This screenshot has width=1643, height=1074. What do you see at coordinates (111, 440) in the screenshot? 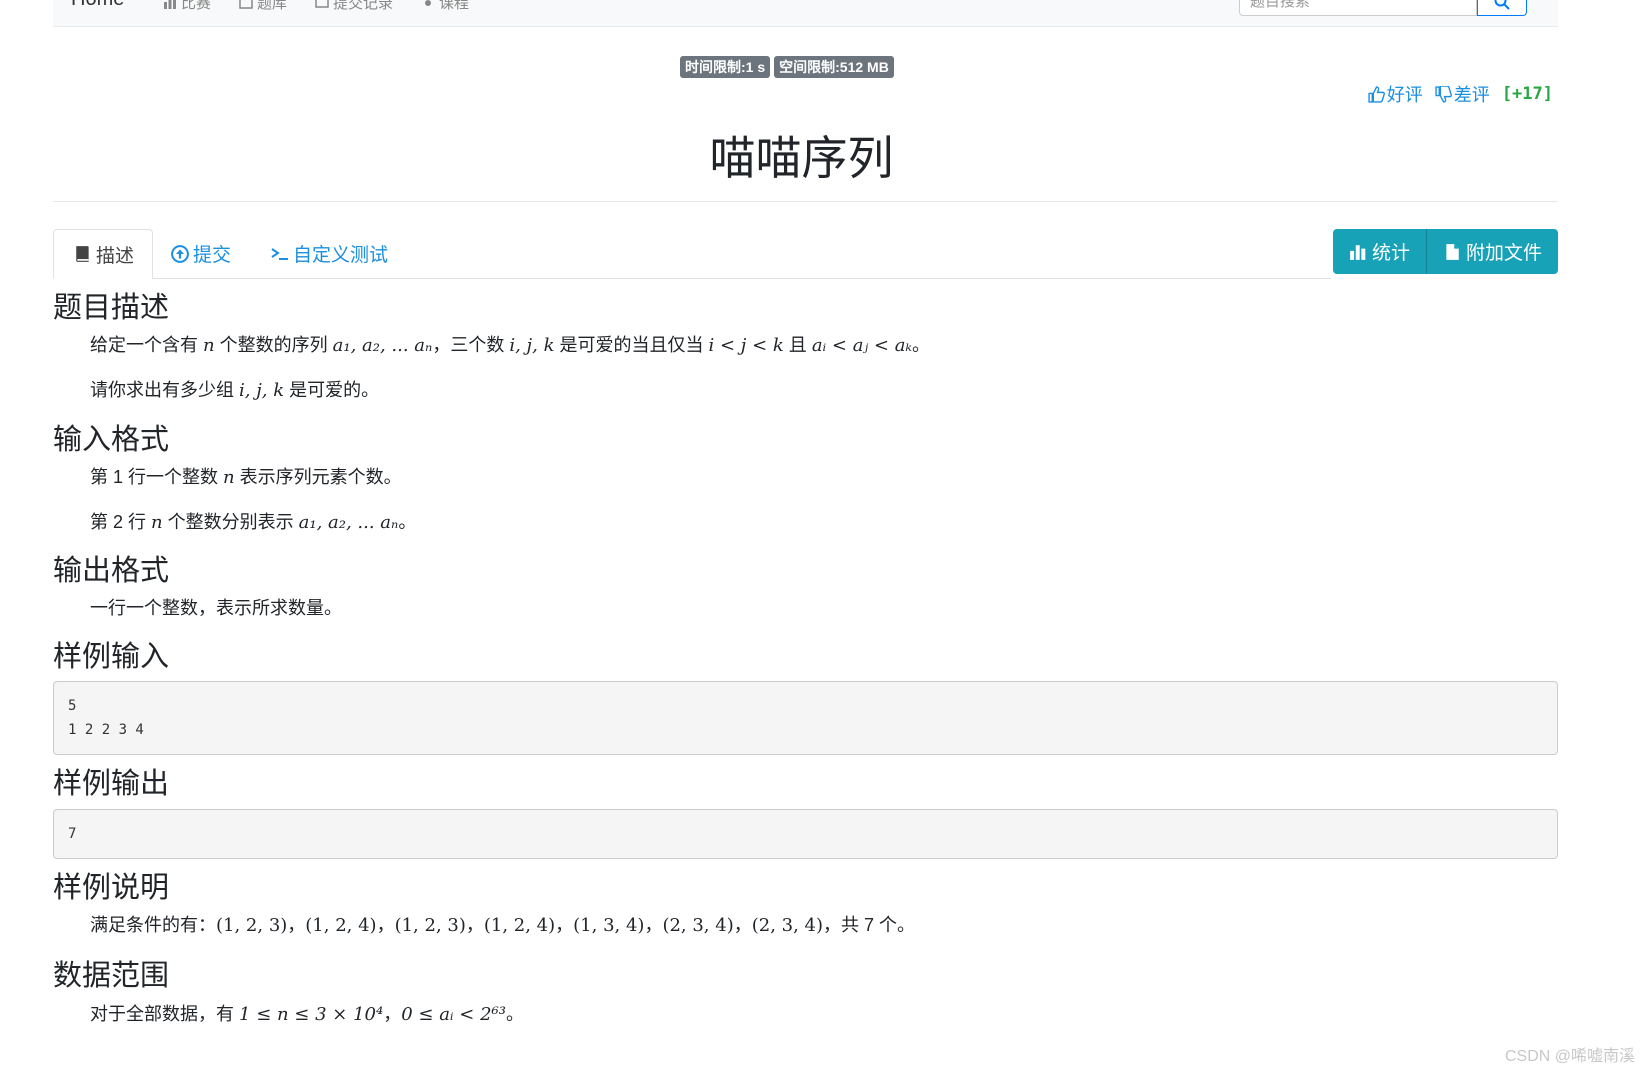
I see `section-heading-input: 输入格式` at bounding box center [111, 440].